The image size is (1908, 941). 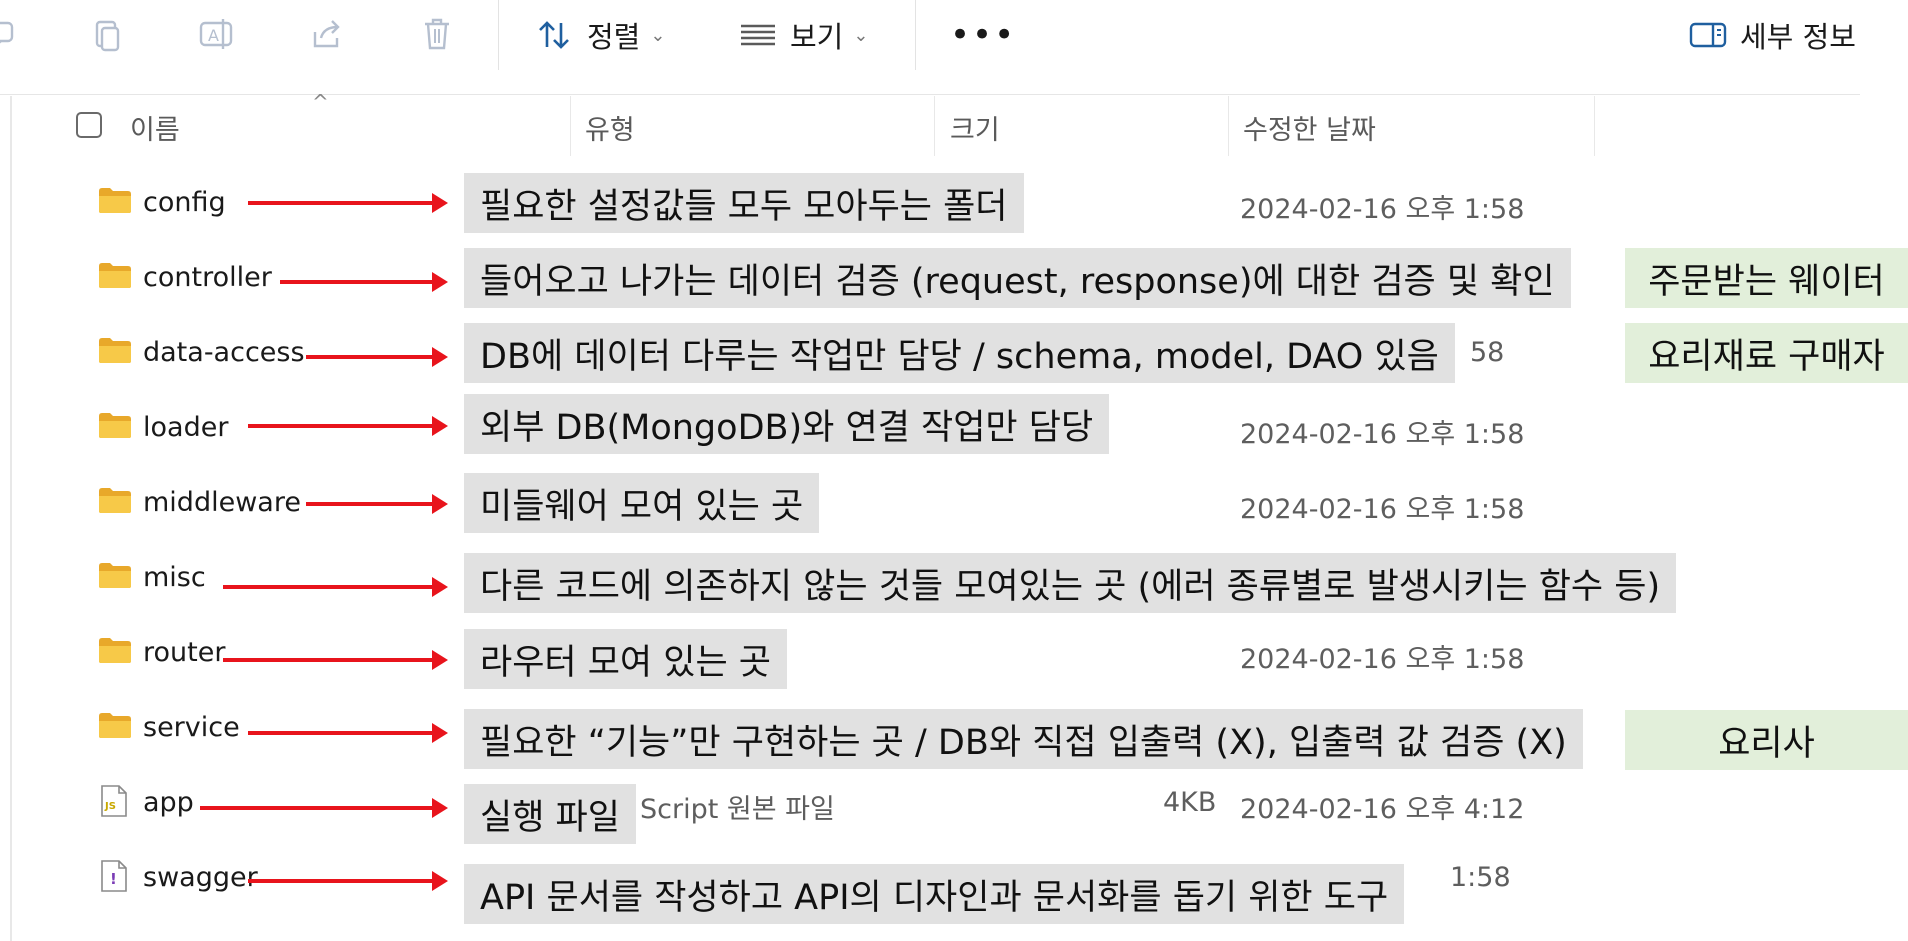 I want to click on js-file-icon: JS, so click(x=114, y=801).